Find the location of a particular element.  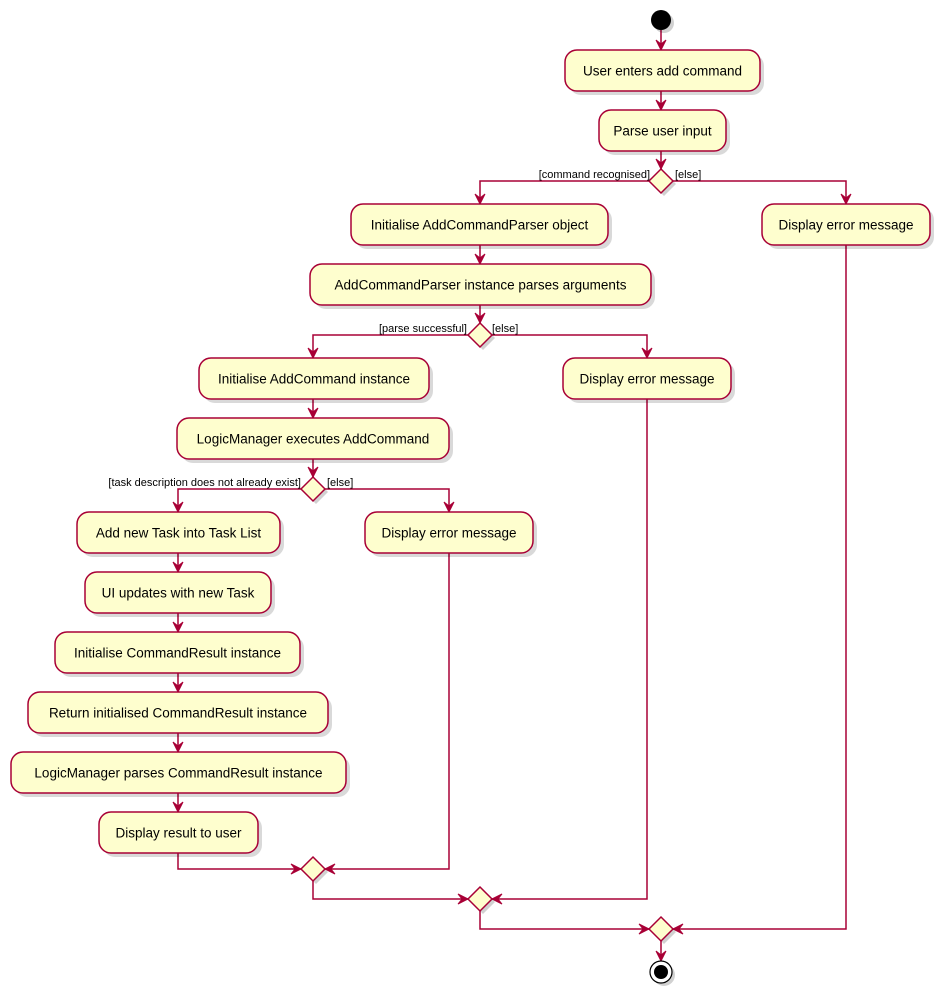

activity-label: Initialise AddCommand instance is located at coordinates (314, 379).